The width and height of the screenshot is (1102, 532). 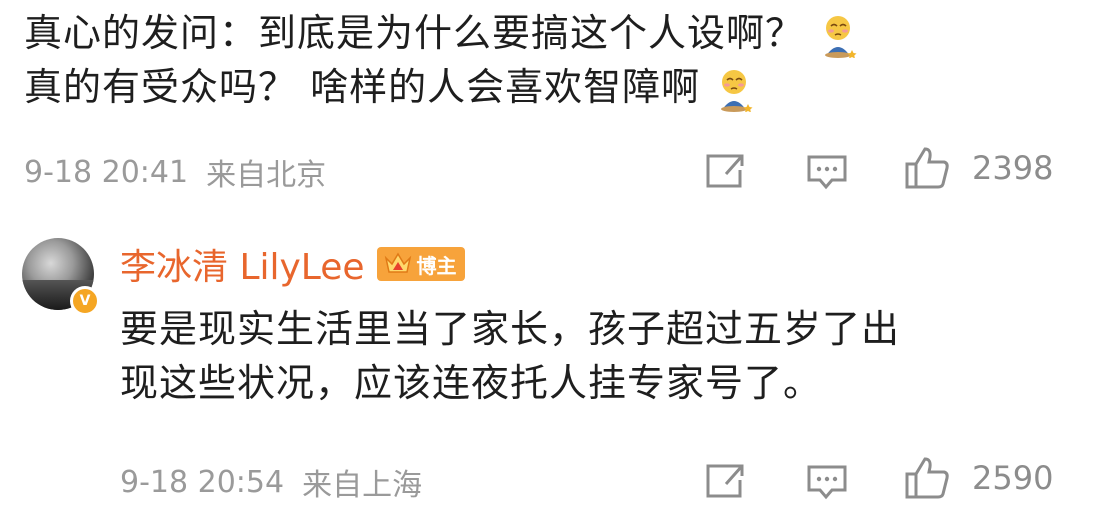 I want to click on crown-icon, so click(x=397, y=262).